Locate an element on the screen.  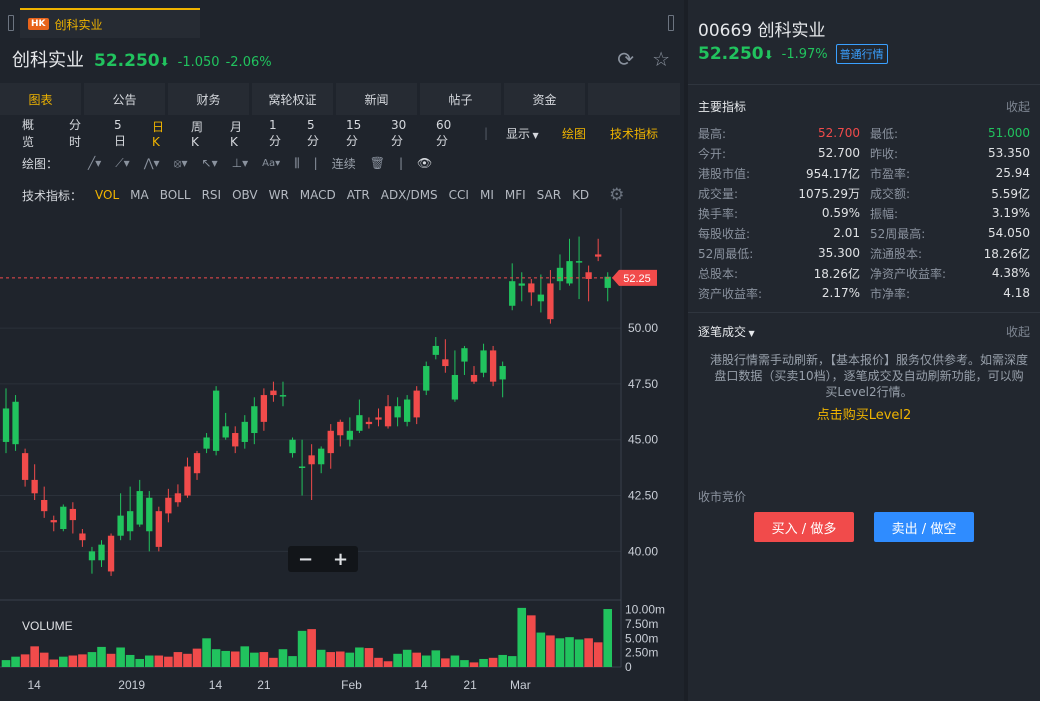
metric-label: 52周最低: is located at coordinates (726, 253).